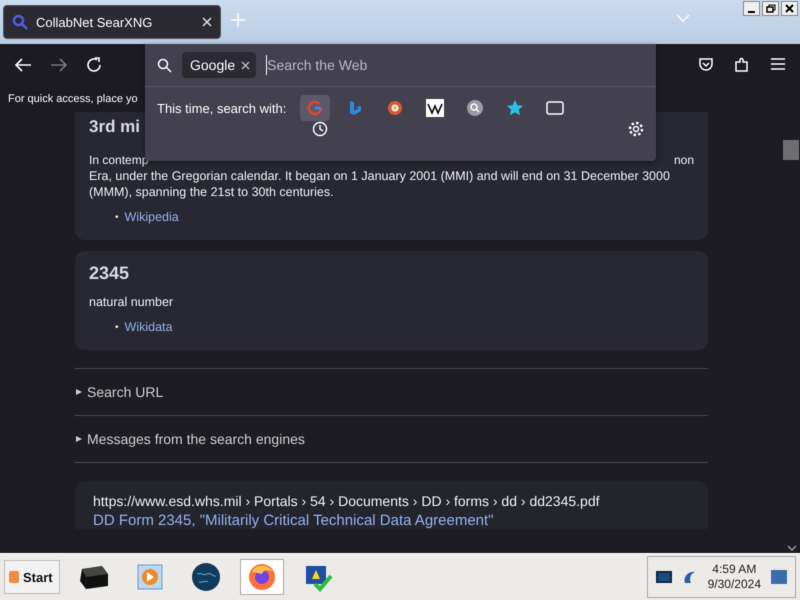 The image size is (800, 600). What do you see at coordinates (73, 99) in the screenshot?
I see `bookmarks-bar-hint: For quick access, place yo` at bounding box center [73, 99].